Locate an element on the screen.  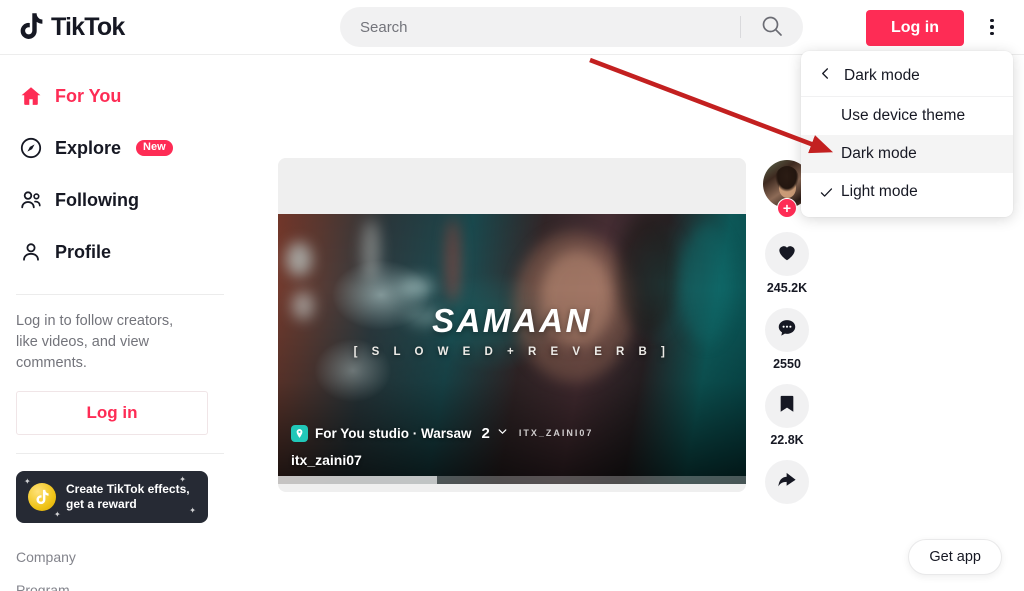
person-icon is located at coordinates (31, 252).